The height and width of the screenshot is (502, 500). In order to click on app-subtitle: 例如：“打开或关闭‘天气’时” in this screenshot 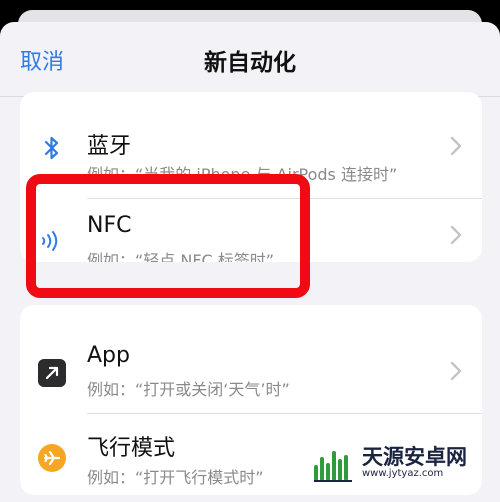, I will do `click(188, 389)`.